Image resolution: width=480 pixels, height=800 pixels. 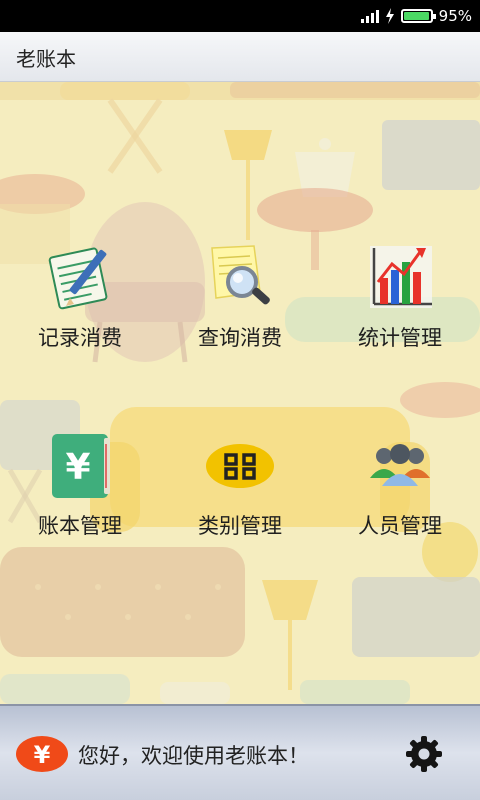 I want to click on menu-item-label: 账本管理, so click(x=80, y=526).